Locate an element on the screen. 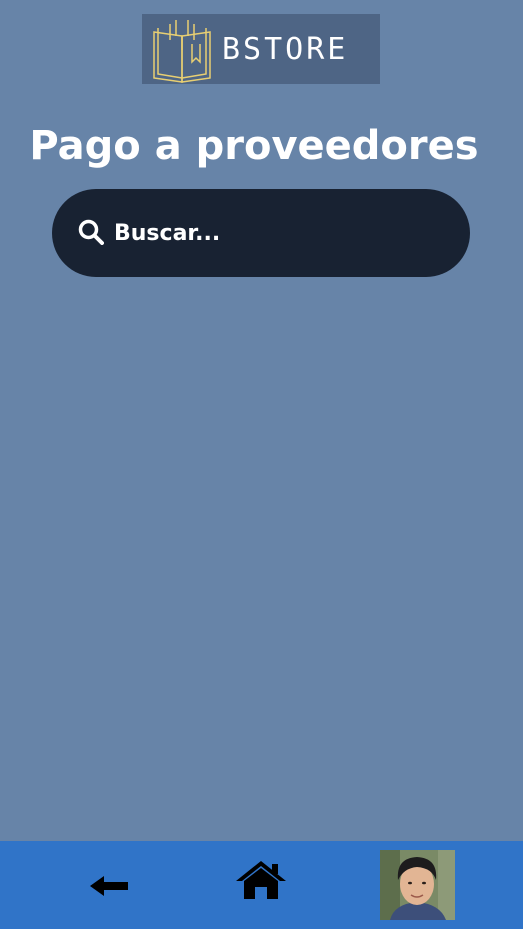  home-icon is located at coordinates (261, 880).